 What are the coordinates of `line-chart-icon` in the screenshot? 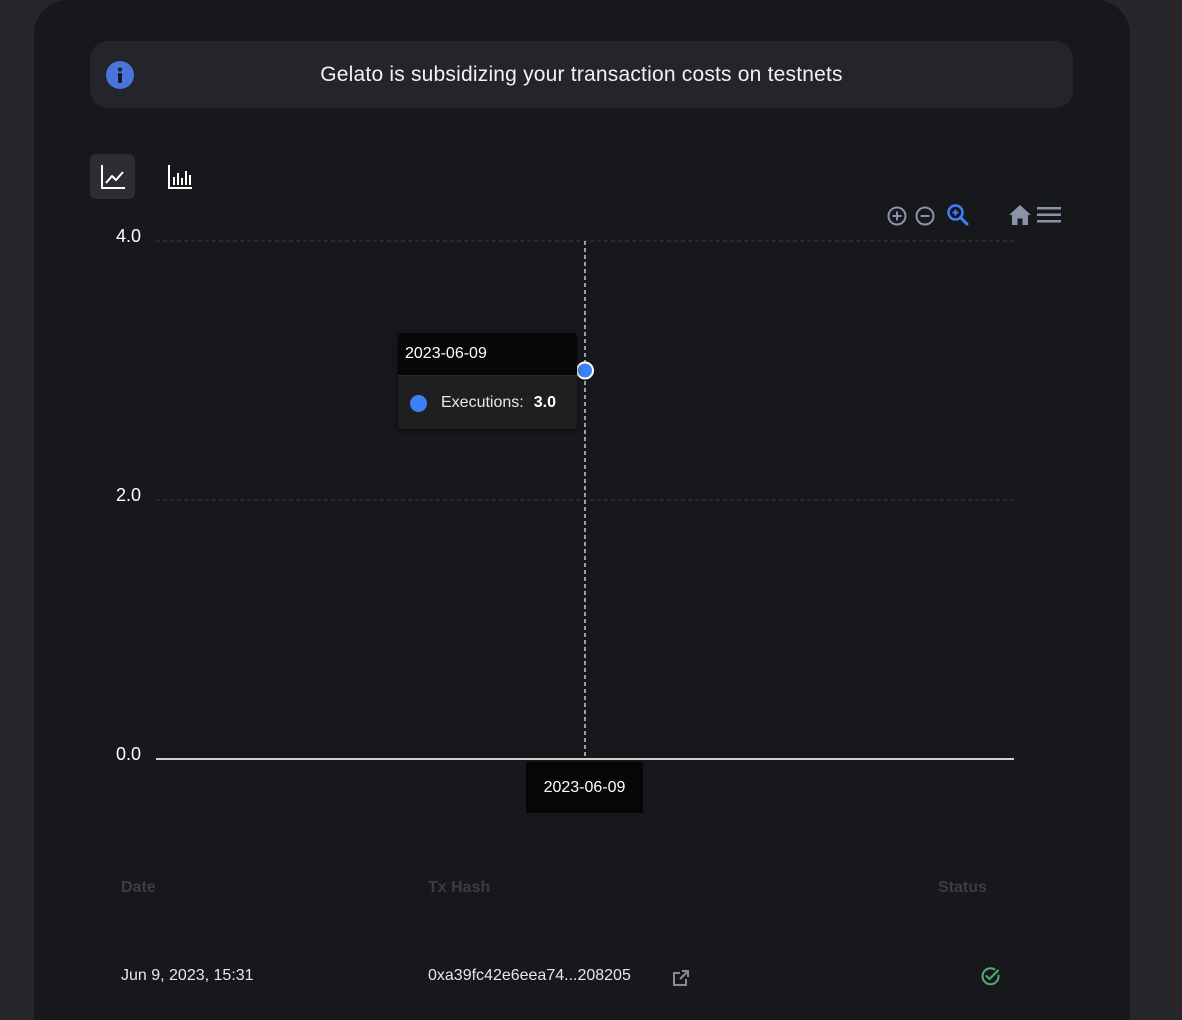 It's located at (112, 176).